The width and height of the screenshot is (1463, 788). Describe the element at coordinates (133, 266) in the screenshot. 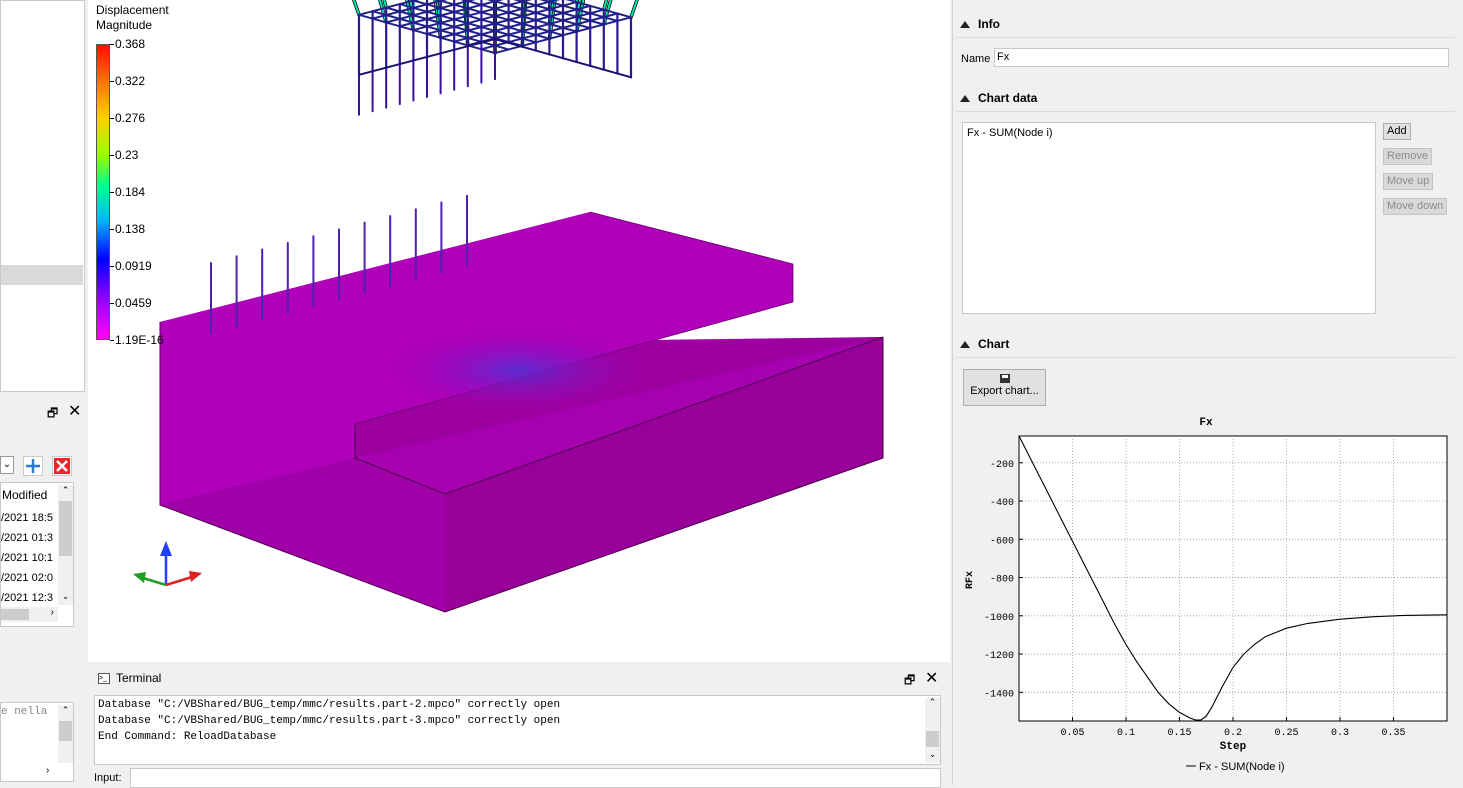

I see `legend-tick-label: 0.0919` at that location.